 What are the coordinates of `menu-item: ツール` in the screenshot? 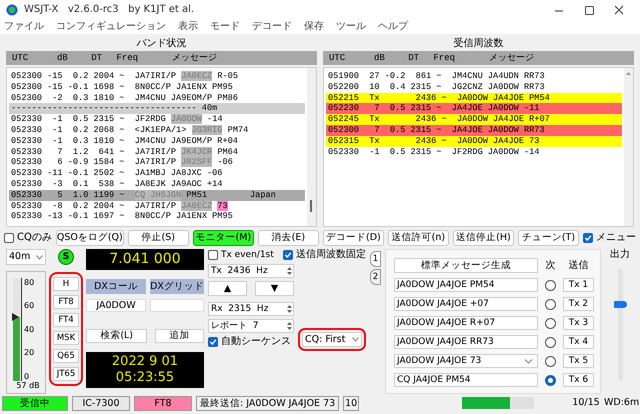 It's located at (351, 27).